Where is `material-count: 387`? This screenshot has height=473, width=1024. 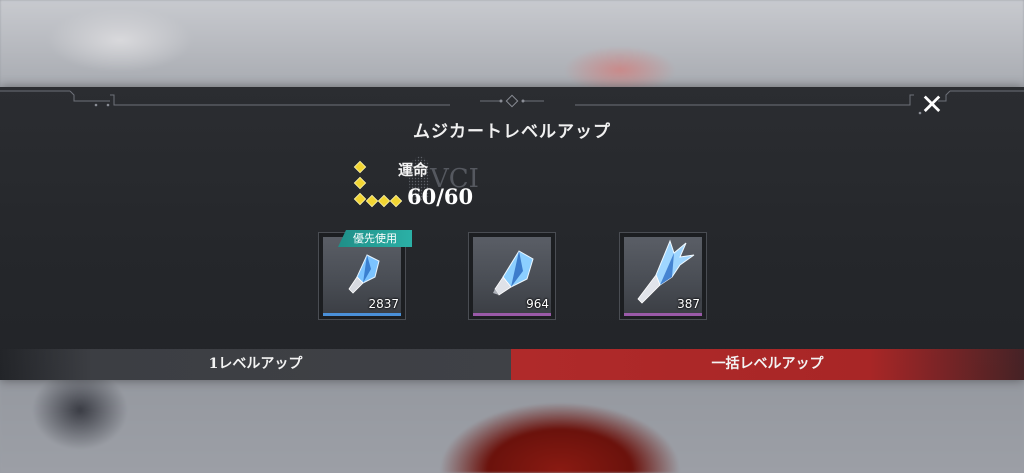 material-count: 387 is located at coordinates (688, 304).